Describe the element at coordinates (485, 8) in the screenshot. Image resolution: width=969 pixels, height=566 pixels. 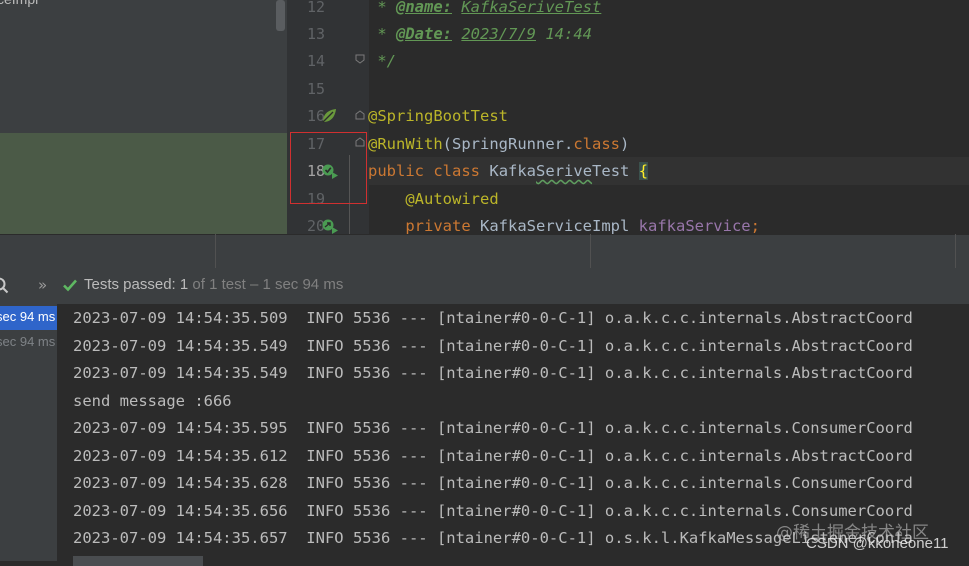
I see `code-line-12: * @name: KafkaSeriveTest` at that location.